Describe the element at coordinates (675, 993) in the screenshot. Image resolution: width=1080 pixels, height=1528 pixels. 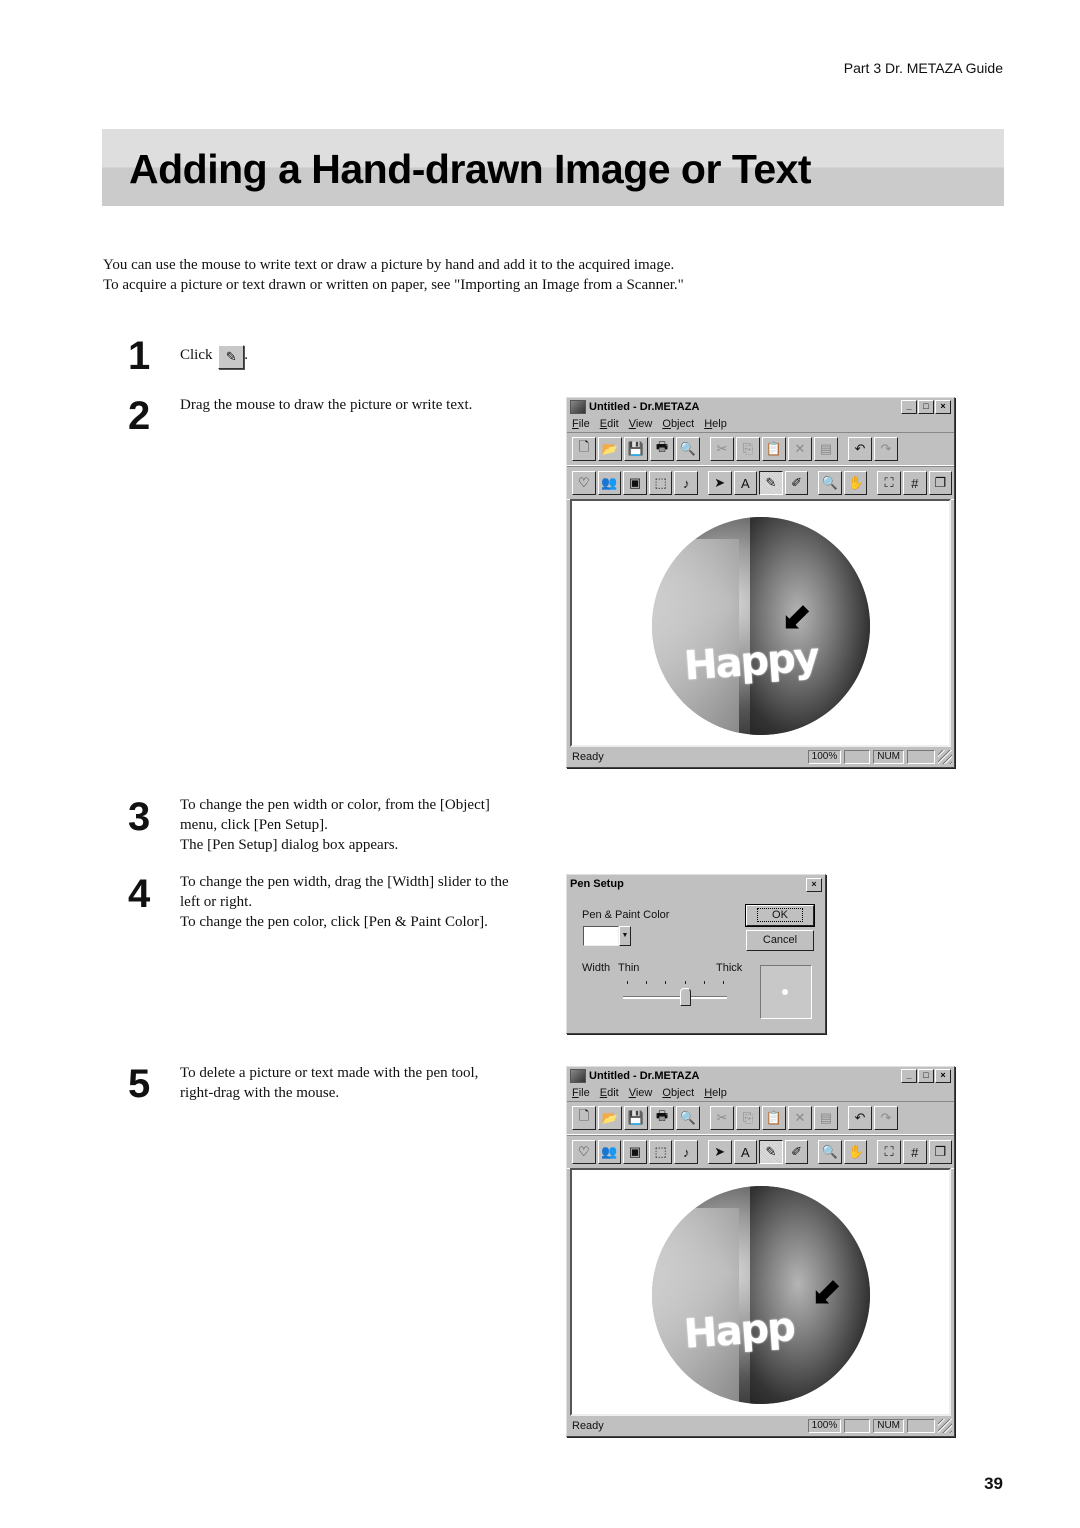
I see `width-slider` at that location.